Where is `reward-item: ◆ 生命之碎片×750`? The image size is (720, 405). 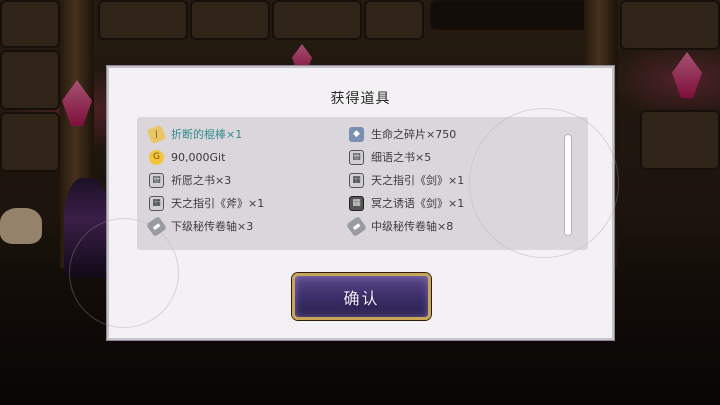
reward-item: ◆ 生命之碎片×750 is located at coordinates (402, 134).